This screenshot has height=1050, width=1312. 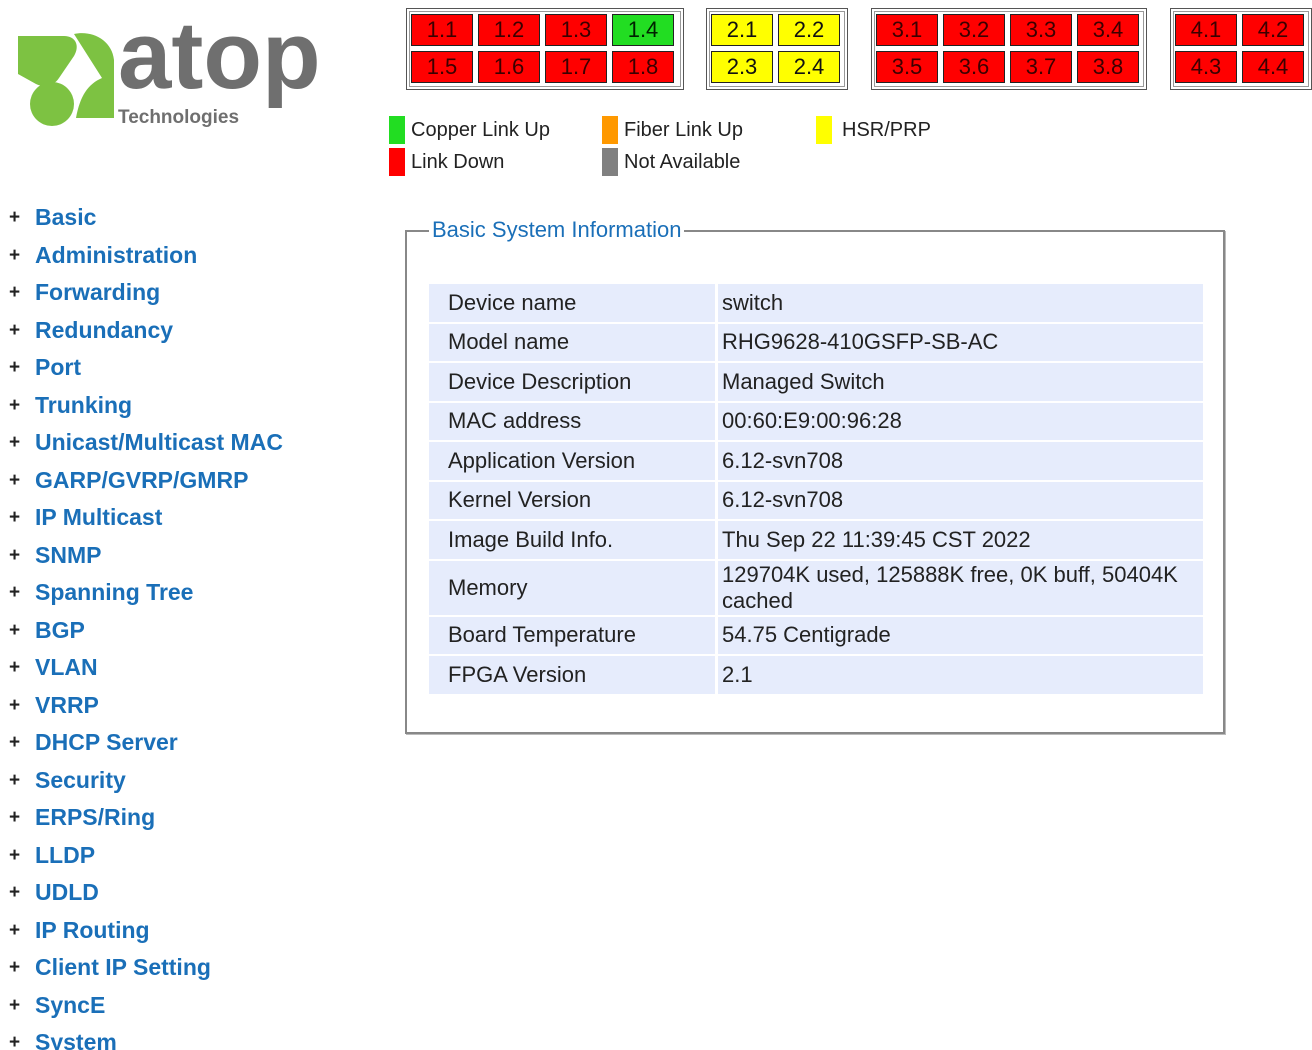 I want to click on sidebar-item-label: IP Routing, so click(x=92, y=931).